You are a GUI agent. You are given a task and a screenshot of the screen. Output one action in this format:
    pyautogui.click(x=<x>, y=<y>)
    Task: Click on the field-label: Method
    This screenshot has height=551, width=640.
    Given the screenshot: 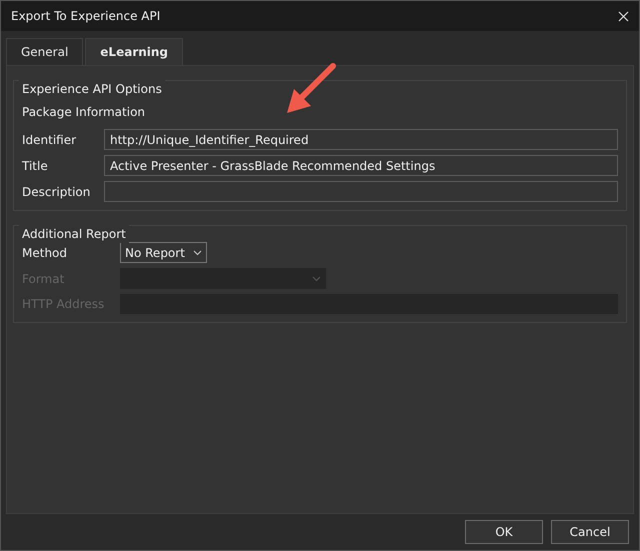 What is the action you would take?
    pyautogui.click(x=45, y=253)
    